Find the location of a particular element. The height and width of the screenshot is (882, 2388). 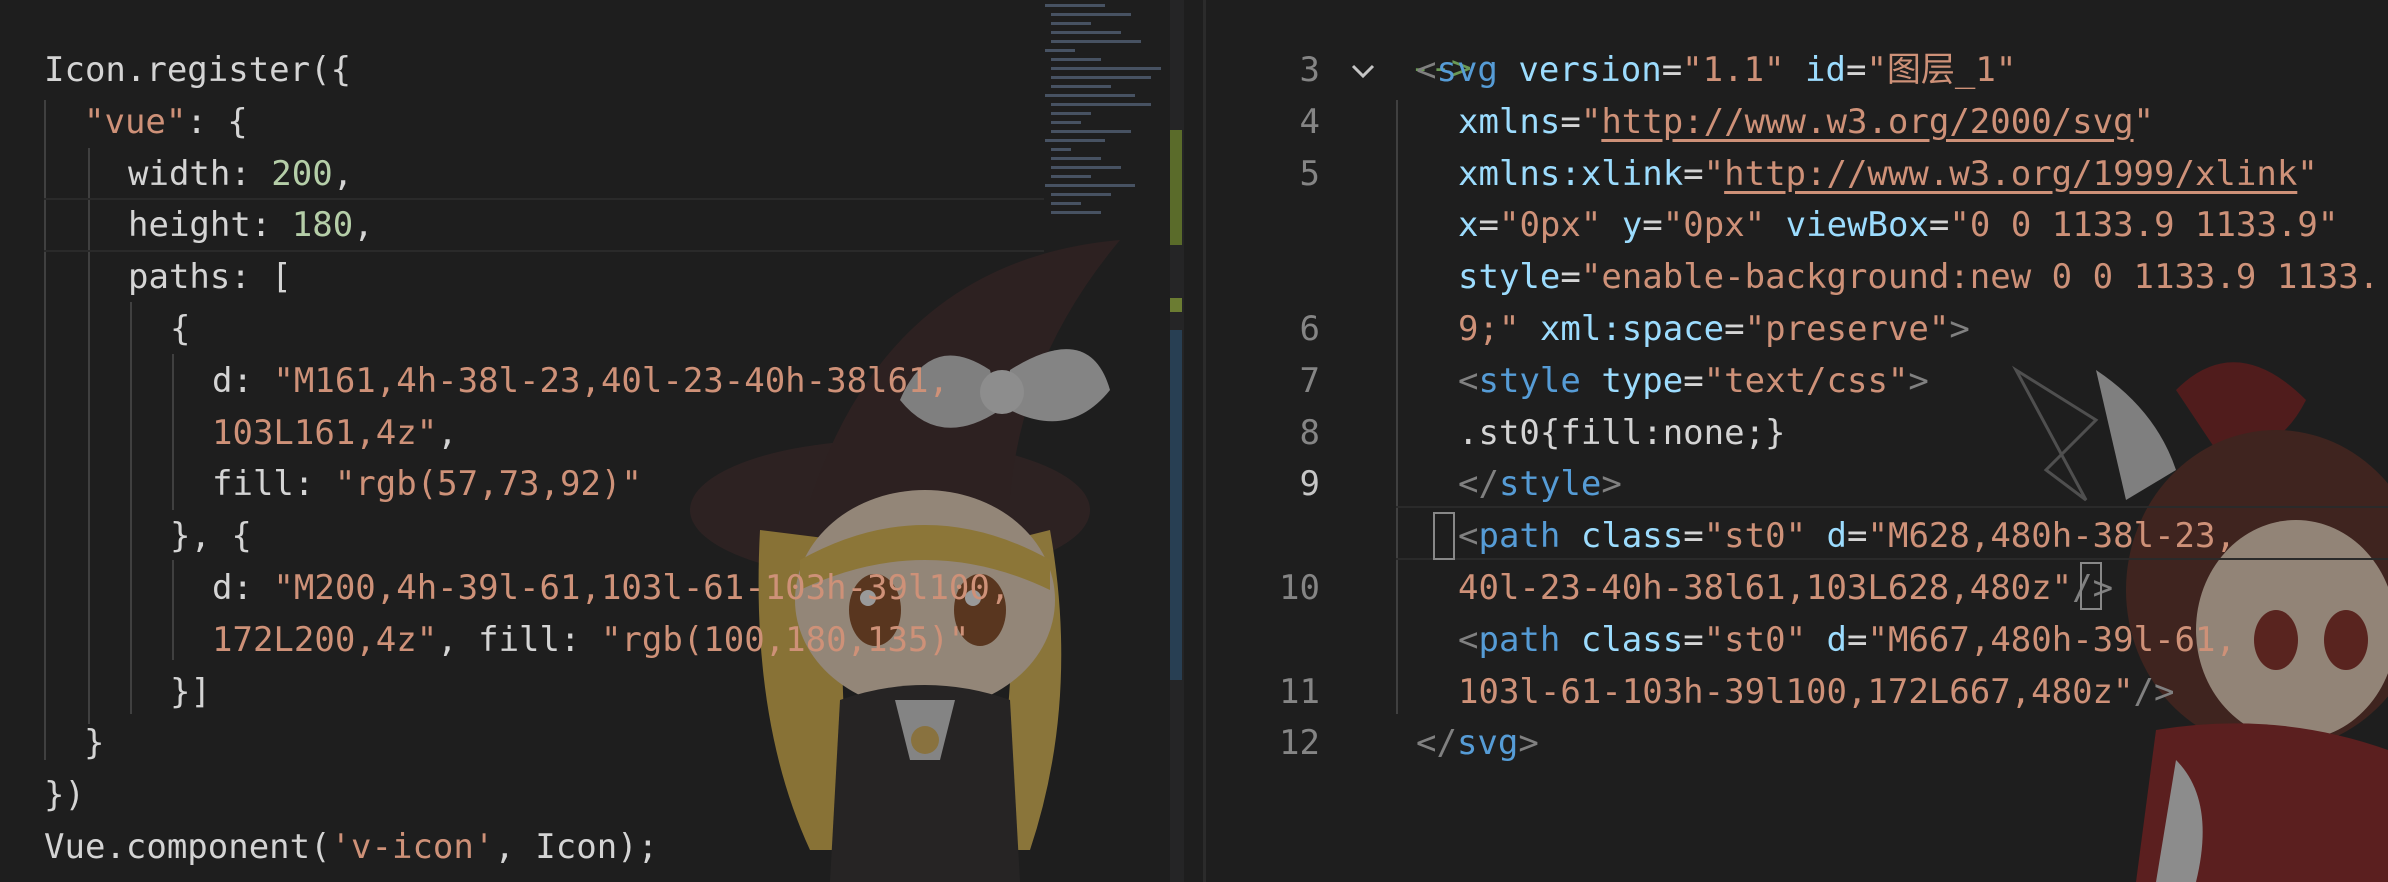

code-line: 172L200,4z", fill: "rgb(100,180,135)" is located at coordinates (601, 640).